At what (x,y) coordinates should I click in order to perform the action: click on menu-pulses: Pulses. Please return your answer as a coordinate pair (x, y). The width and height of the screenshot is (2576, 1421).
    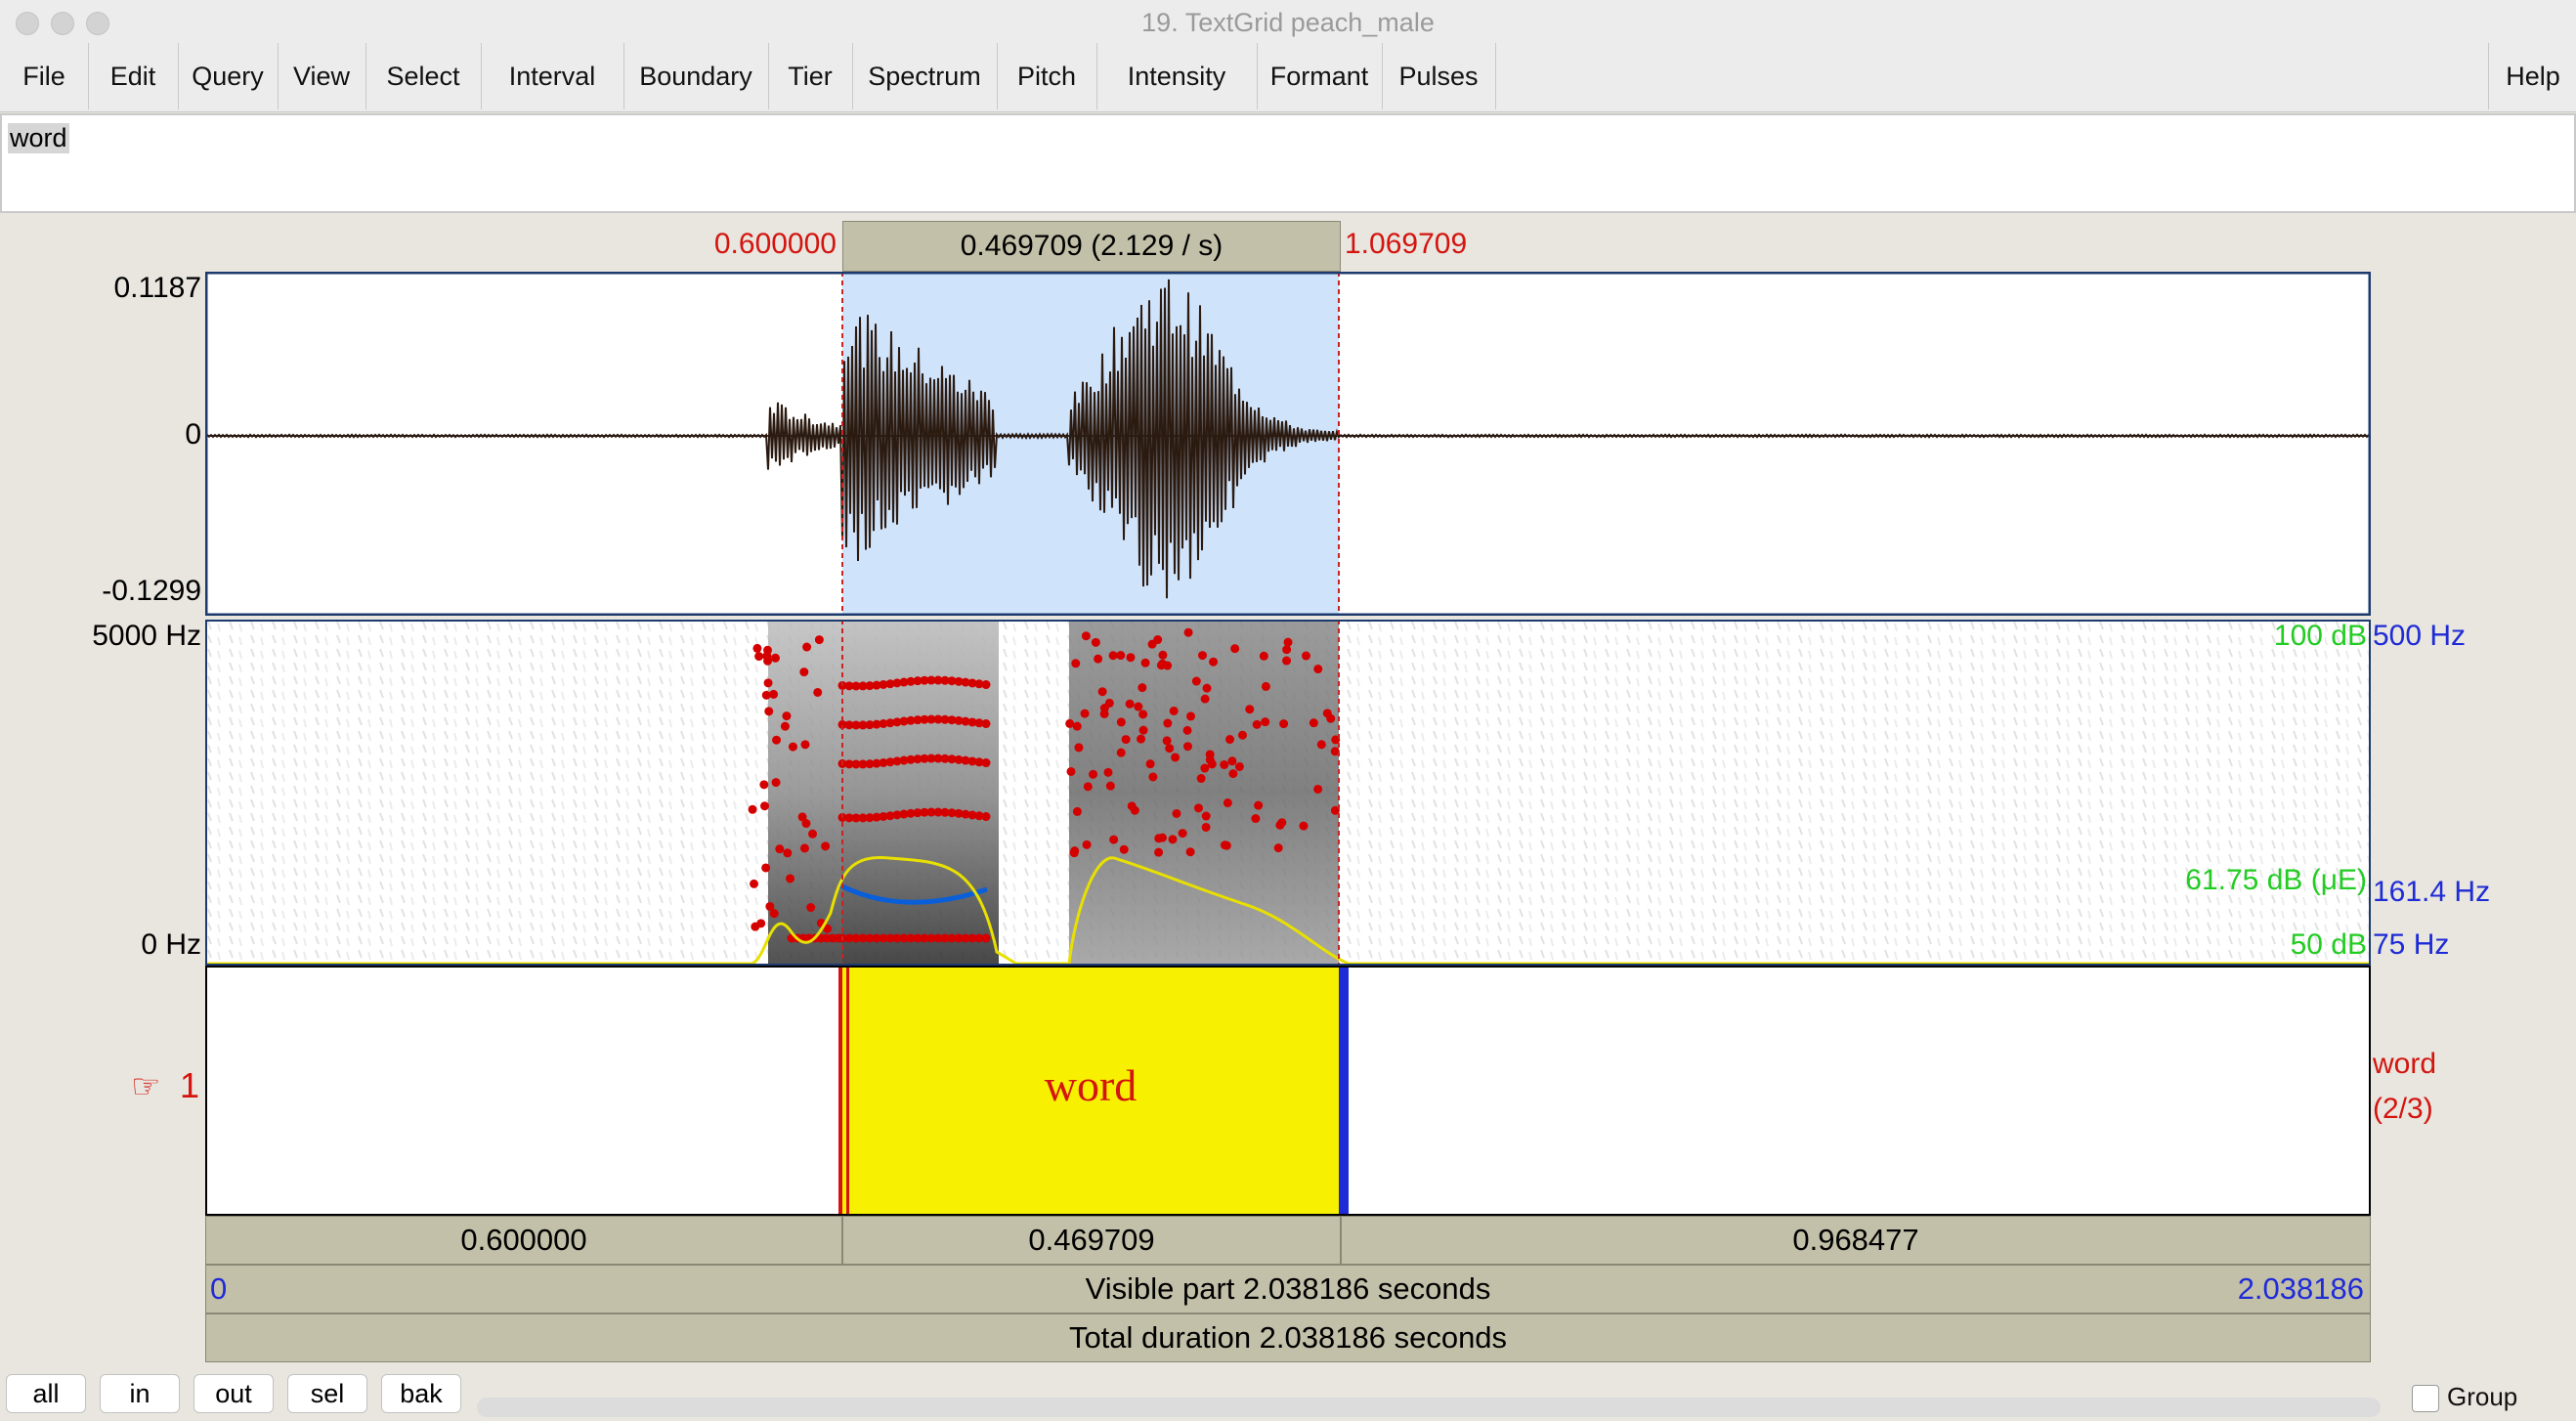
    Looking at the image, I should click on (1439, 76).